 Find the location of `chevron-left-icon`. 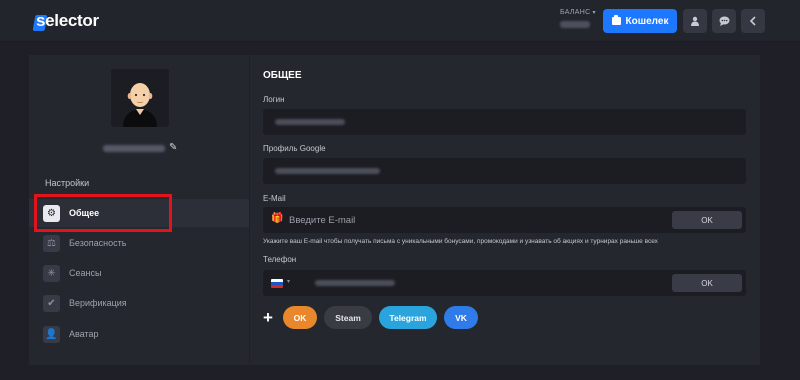

chevron-left-icon is located at coordinates (752, 21).